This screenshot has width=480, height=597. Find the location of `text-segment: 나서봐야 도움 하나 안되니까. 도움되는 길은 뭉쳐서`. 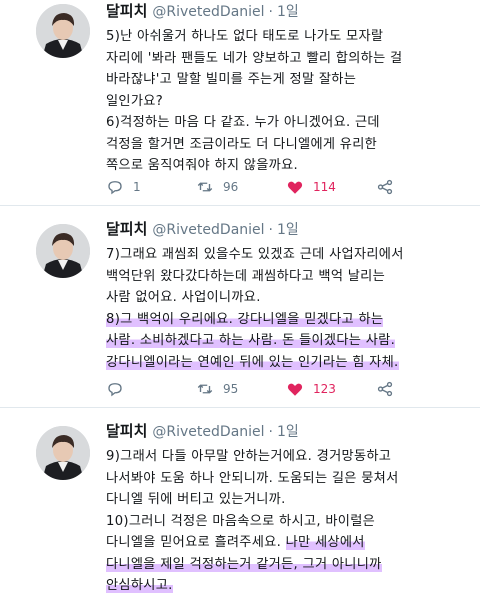

text-segment: 나서봐야 도움 하나 안되니까. 도움되는 길은 뭉쳐서 is located at coordinates (252, 478).